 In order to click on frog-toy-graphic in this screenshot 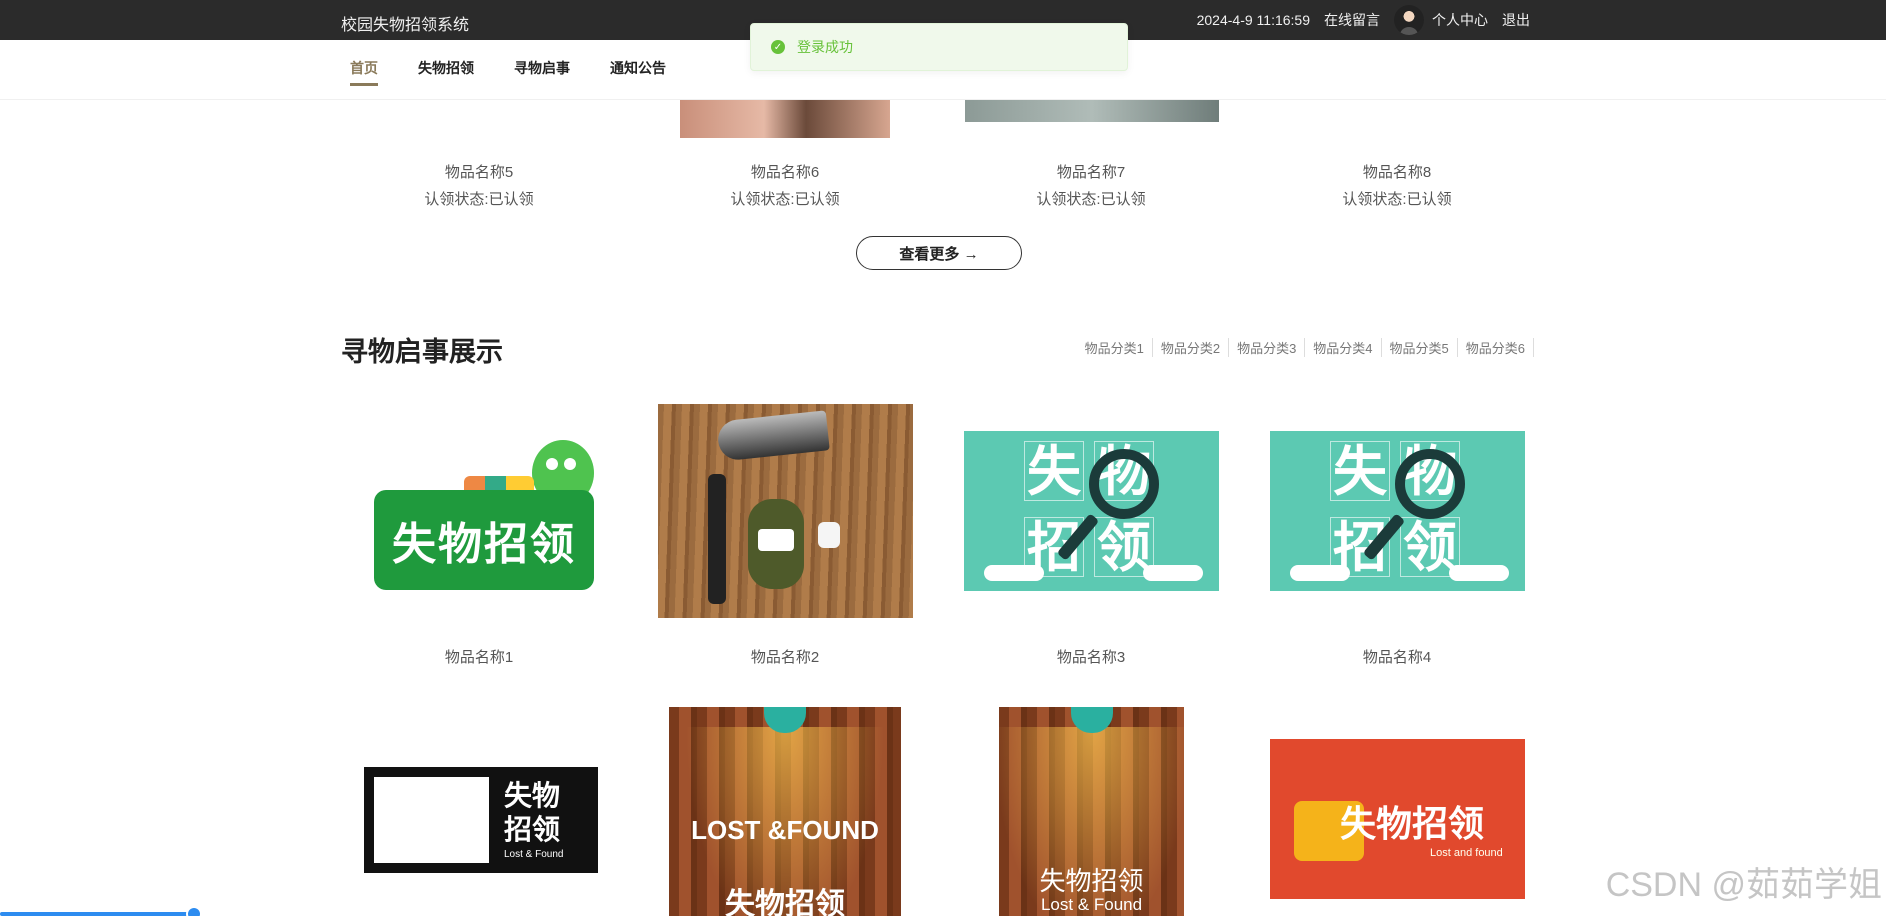, I will do `click(776, 544)`.